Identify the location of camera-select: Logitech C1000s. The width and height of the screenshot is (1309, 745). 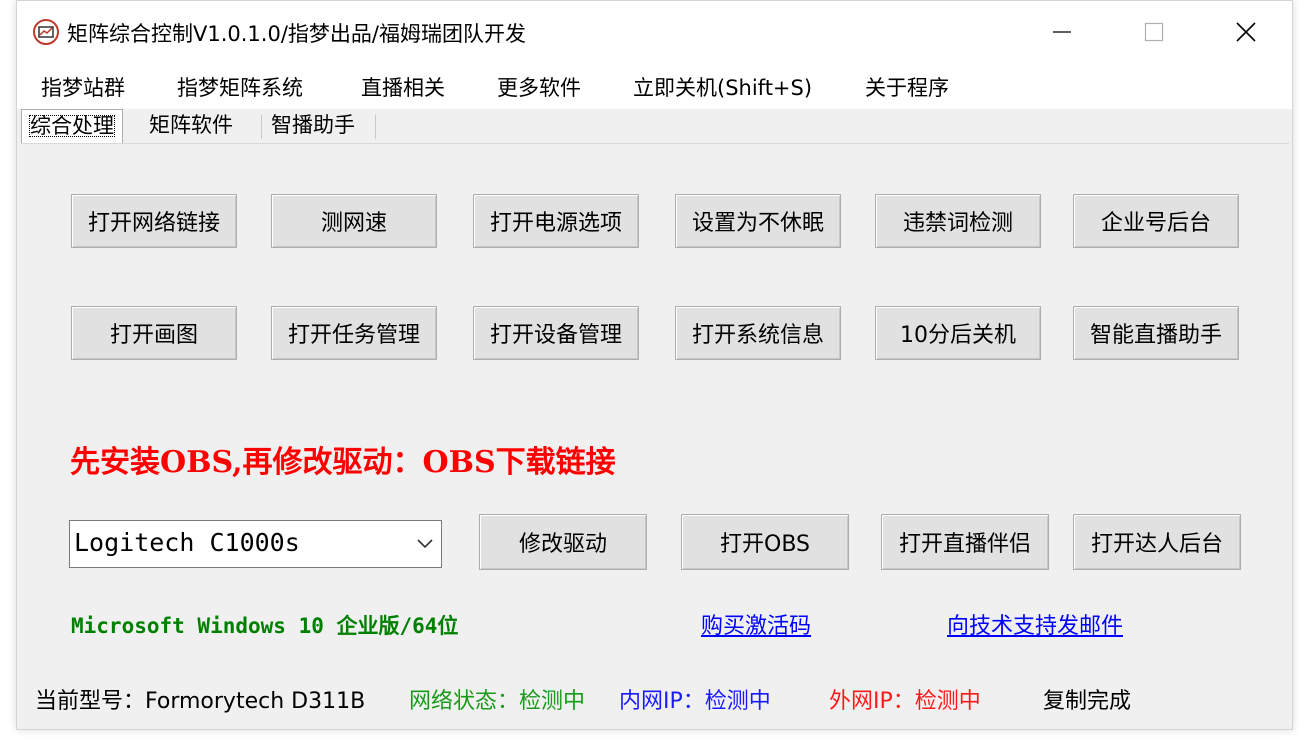
(255, 544).